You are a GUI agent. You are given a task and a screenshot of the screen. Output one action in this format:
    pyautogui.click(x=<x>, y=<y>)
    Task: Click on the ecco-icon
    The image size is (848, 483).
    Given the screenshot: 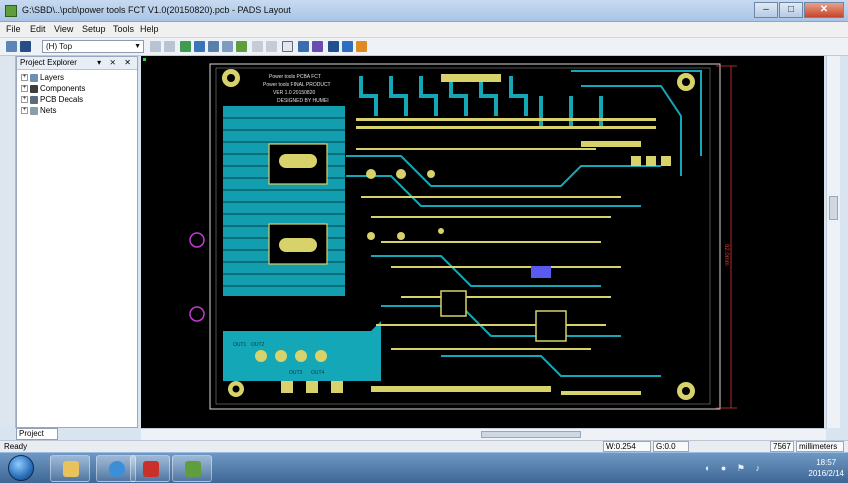 What is the action you would take?
    pyautogui.click(x=227, y=46)
    